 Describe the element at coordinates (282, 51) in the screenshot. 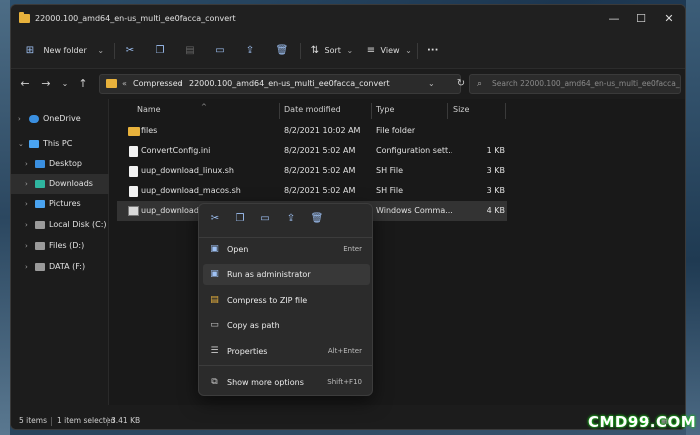

I see `delete-button: 🗑` at that location.